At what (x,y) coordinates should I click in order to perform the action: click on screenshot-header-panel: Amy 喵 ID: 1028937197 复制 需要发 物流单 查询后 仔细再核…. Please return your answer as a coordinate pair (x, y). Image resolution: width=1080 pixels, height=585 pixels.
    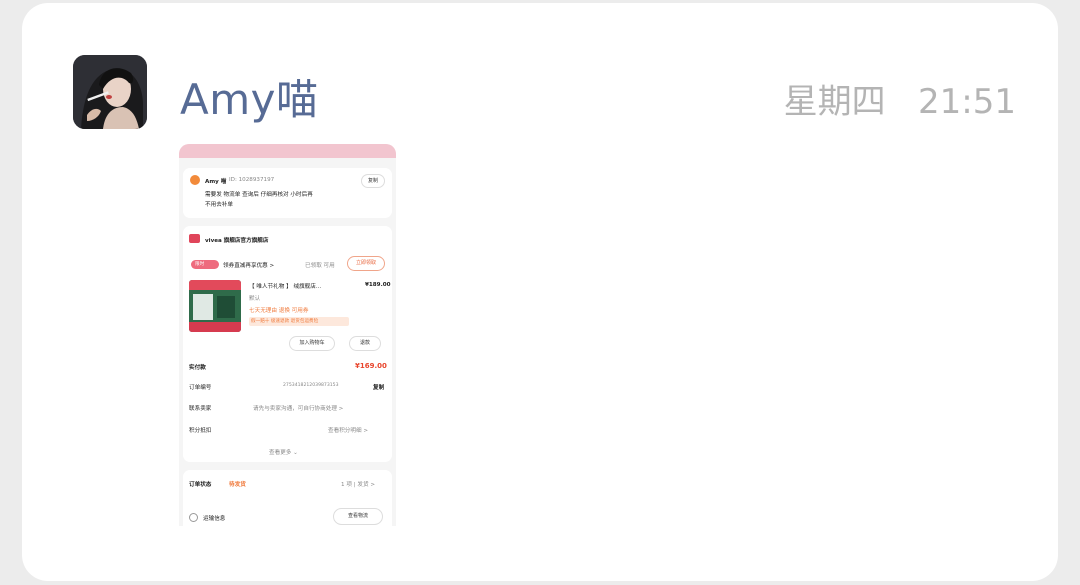
    Looking at the image, I should click on (287, 193).